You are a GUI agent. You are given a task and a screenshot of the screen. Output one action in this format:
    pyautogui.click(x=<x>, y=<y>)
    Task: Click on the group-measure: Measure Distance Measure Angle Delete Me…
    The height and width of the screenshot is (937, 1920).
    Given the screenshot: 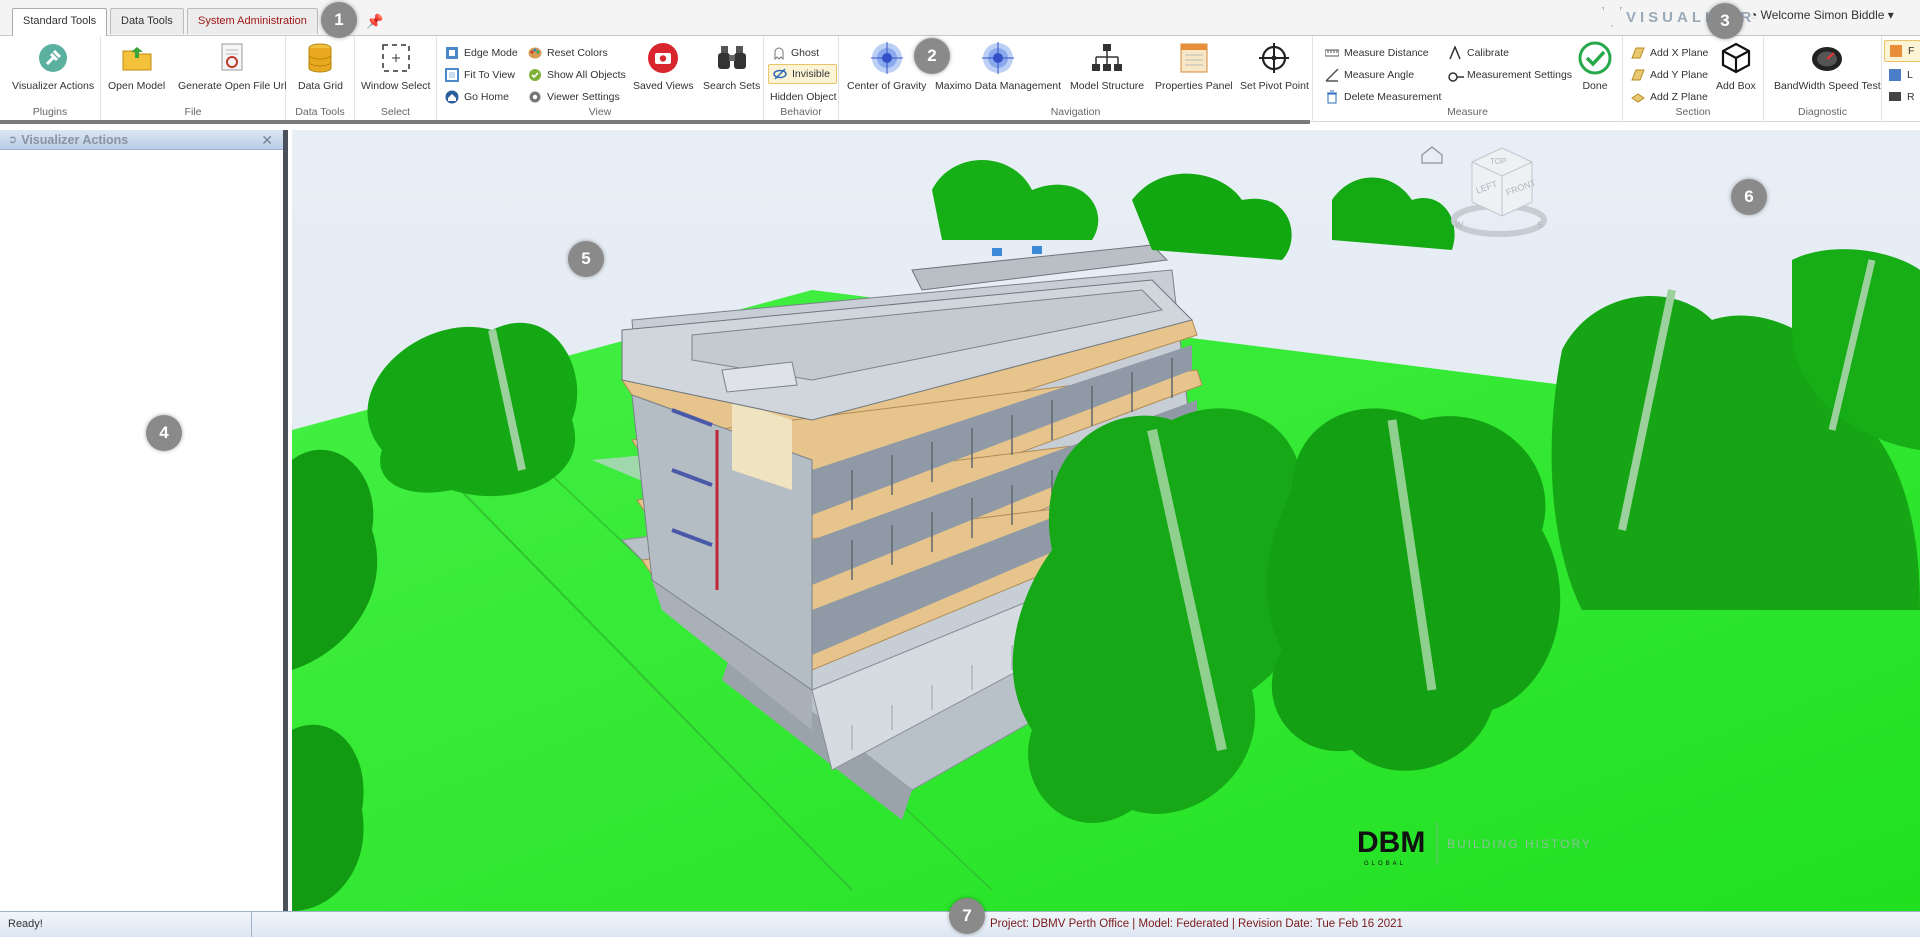 What is the action you would take?
    pyautogui.click(x=1468, y=79)
    